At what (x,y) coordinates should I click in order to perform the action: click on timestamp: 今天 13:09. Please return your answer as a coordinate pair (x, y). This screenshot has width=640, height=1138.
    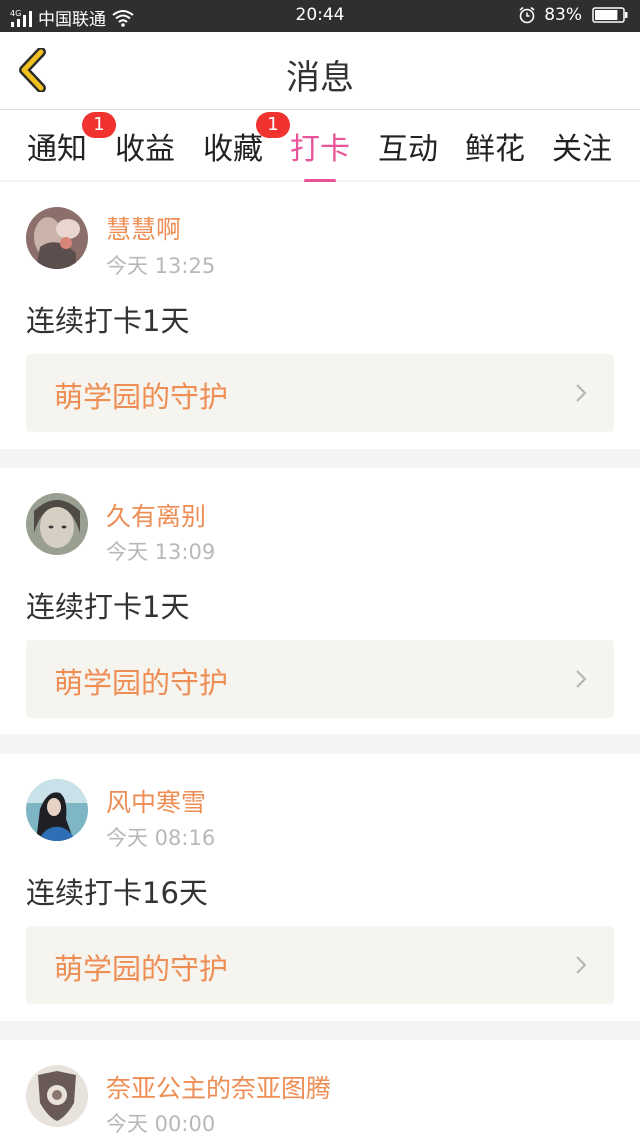
    Looking at the image, I should click on (161, 552).